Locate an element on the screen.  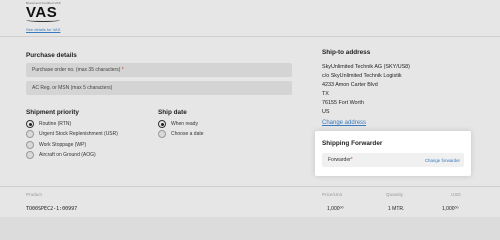
ship-date-when-ready: When ready is located at coordinates (178, 124).